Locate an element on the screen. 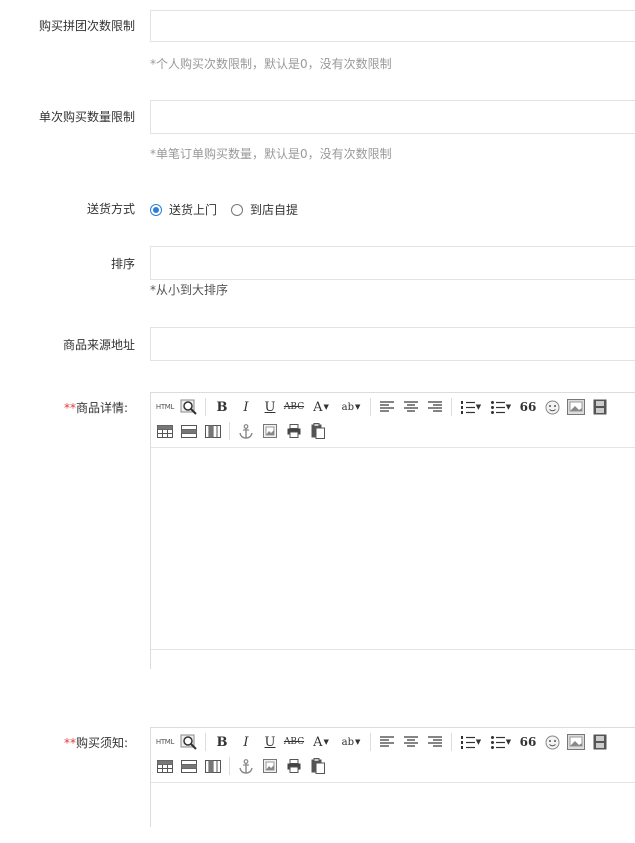  blockquote-text: 66 is located at coordinates (528, 742).